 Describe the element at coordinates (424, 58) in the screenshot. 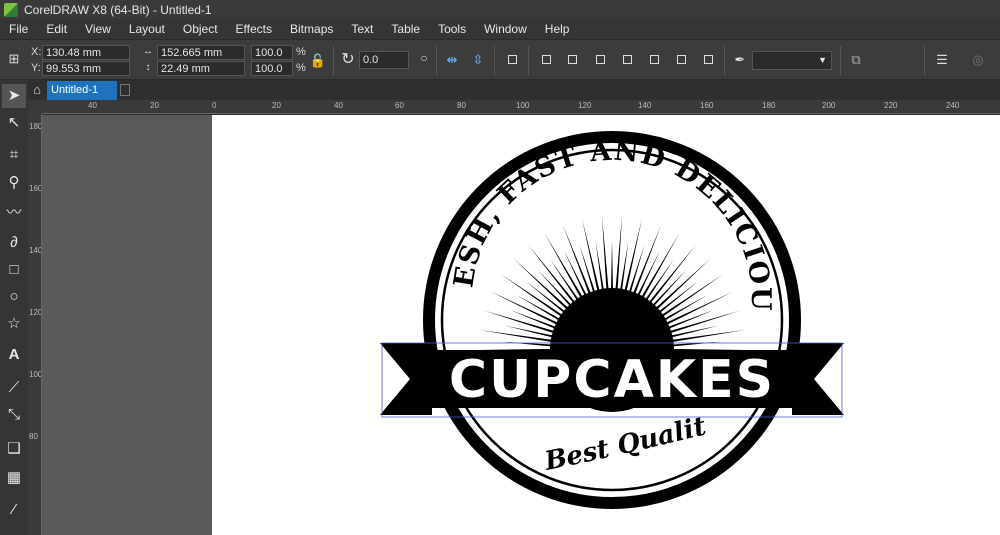

I see `rotation-degree-icon: ○` at that location.